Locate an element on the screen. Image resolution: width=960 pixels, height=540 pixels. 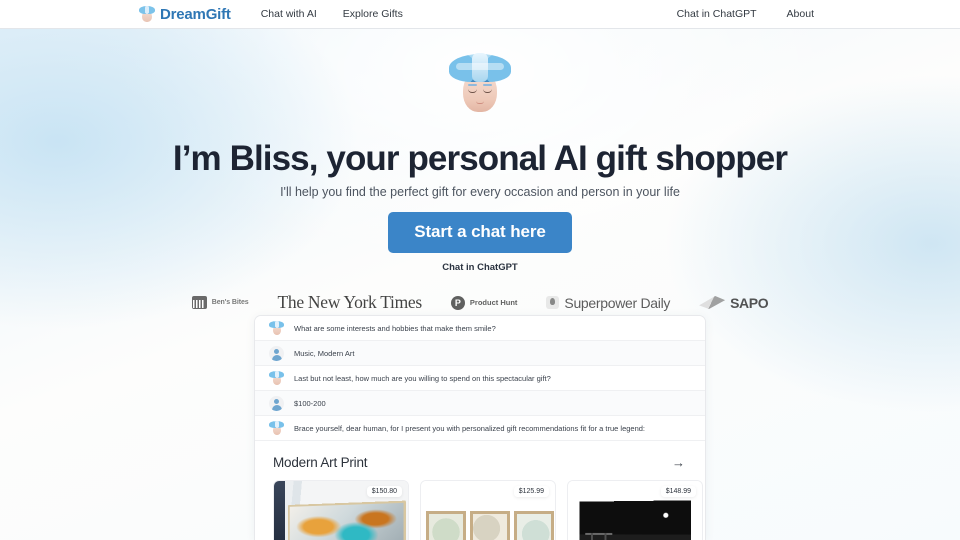
nav-right-links: Chat in ChatGPT About is located at coordinates (745, 14).